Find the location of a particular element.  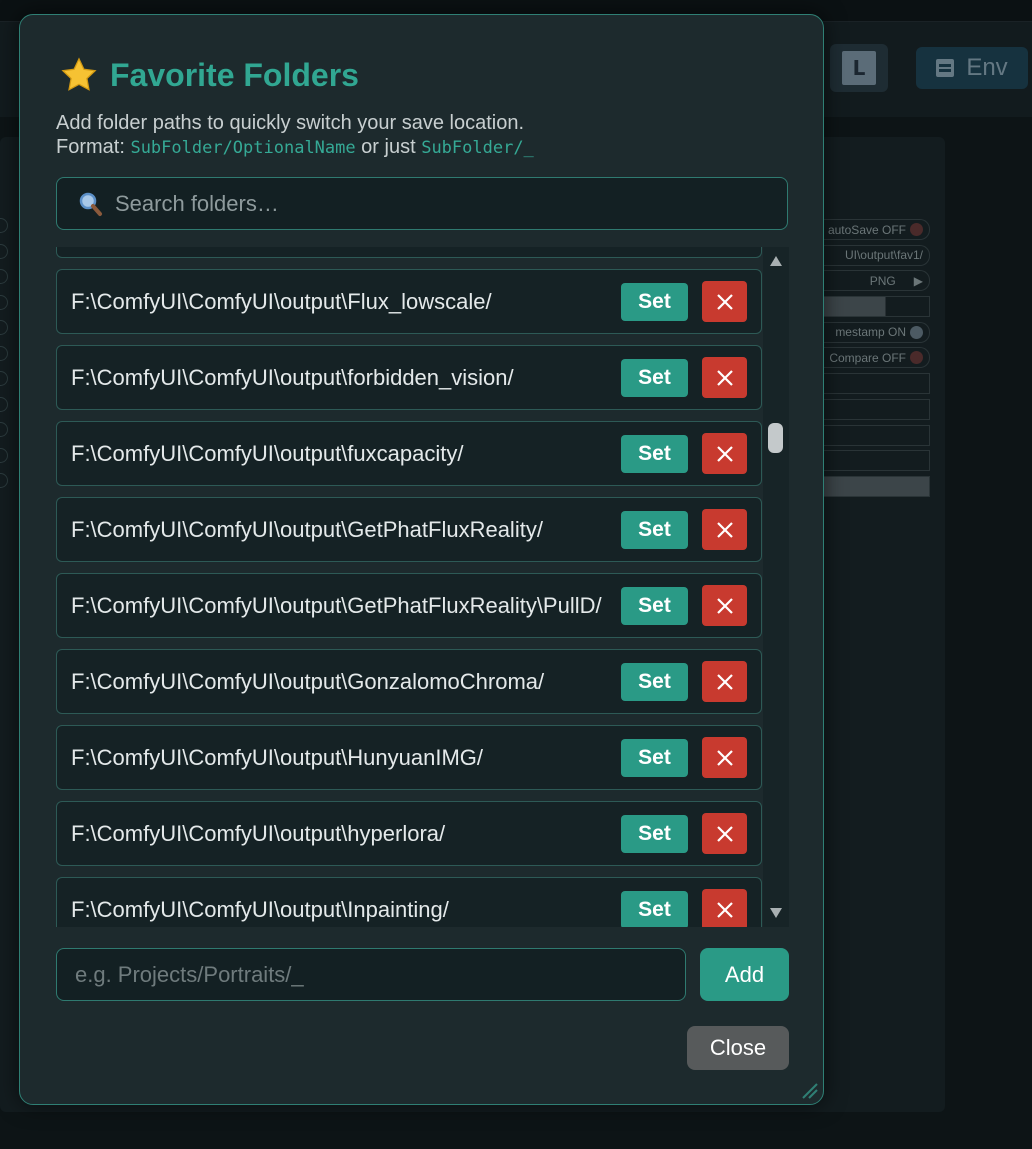

node-widget-label: UI\output\fav1/ is located at coordinates (883, 255).